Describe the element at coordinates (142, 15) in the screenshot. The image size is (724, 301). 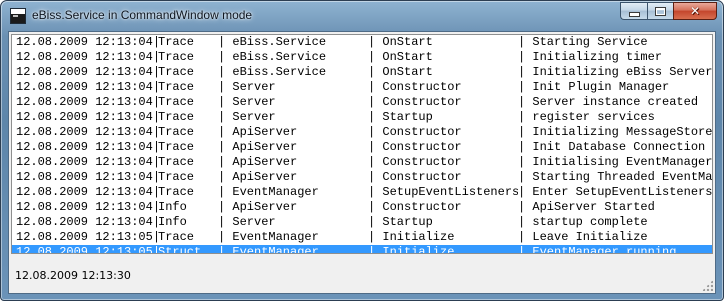
I see `window-title: eBiss.Service in CommandWindow mode` at that location.